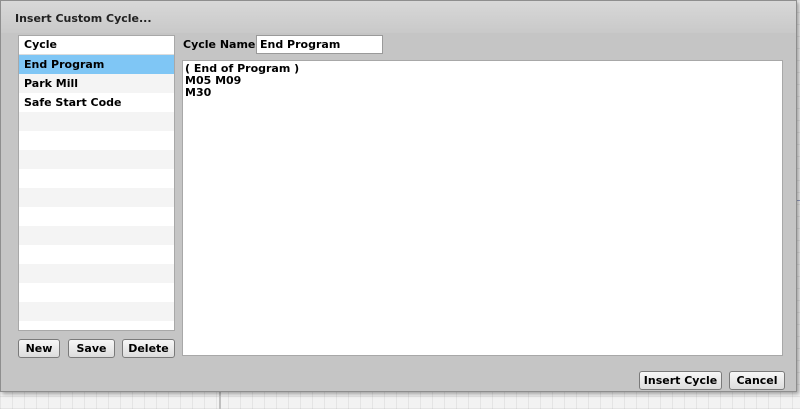  I want to click on cycle-list-rows: End Program Park Mill Safe Start Code, so click(96, 192).